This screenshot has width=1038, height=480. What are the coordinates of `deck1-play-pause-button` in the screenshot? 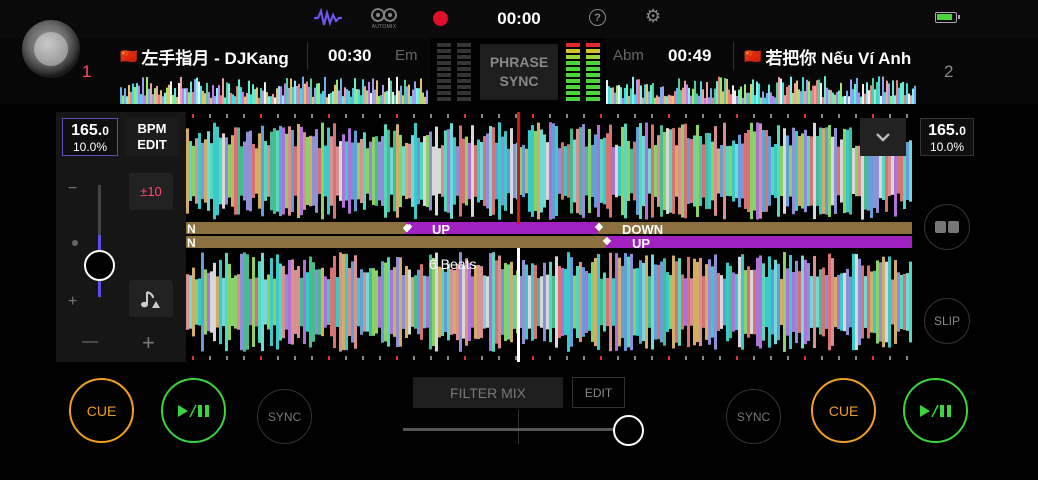 It's located at (193, 410).